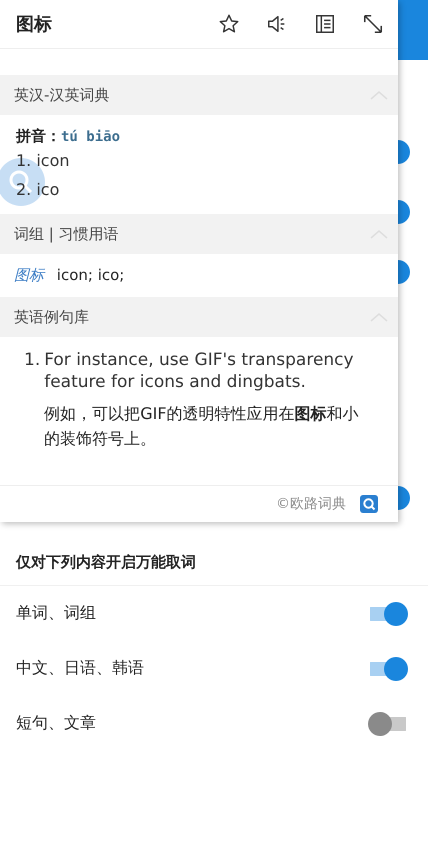 Image resolution: width=428 pixels, height=846 pixels. Describe the element at coordinates (32, 360) in the screenshot. I see `list-number: 1.` at that location.